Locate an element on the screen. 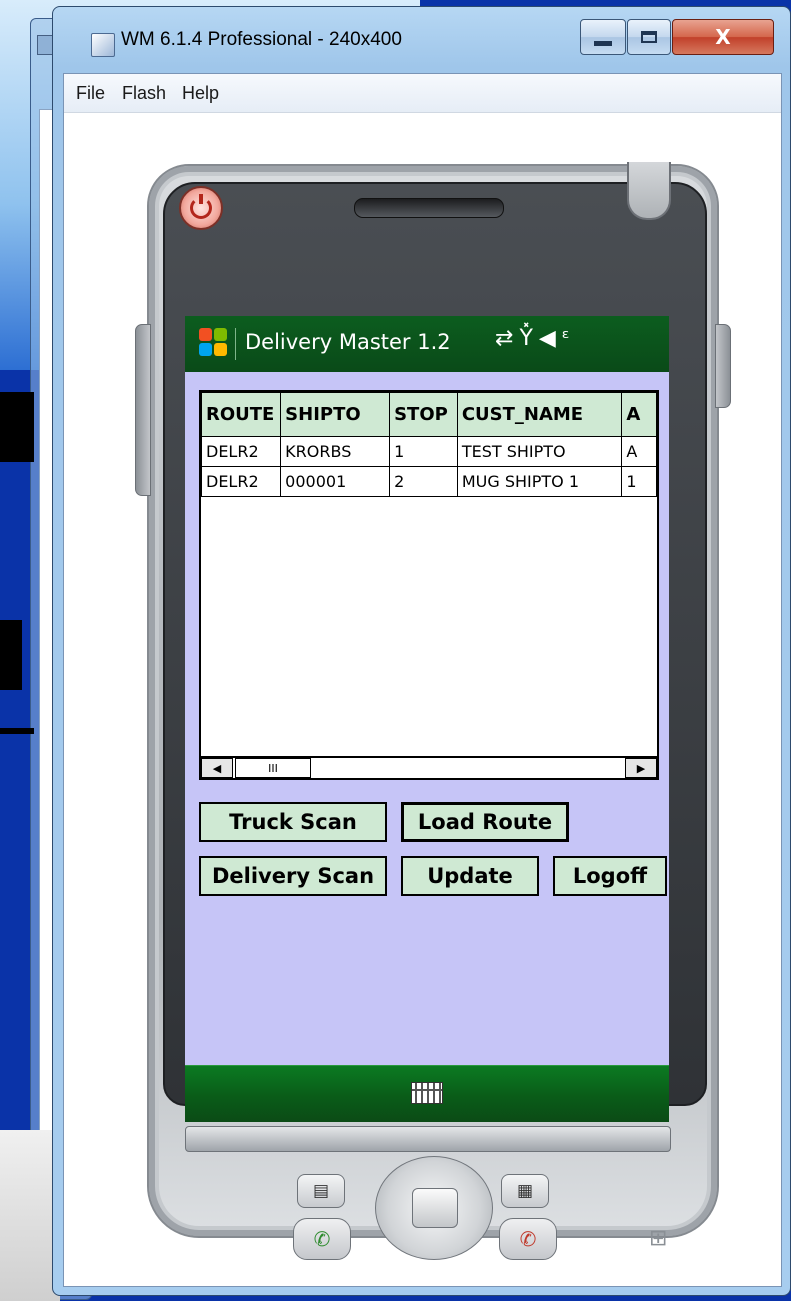 The image size is (791, 1301). calendar-icon: ▦ is located at coordinates (525, 1191).